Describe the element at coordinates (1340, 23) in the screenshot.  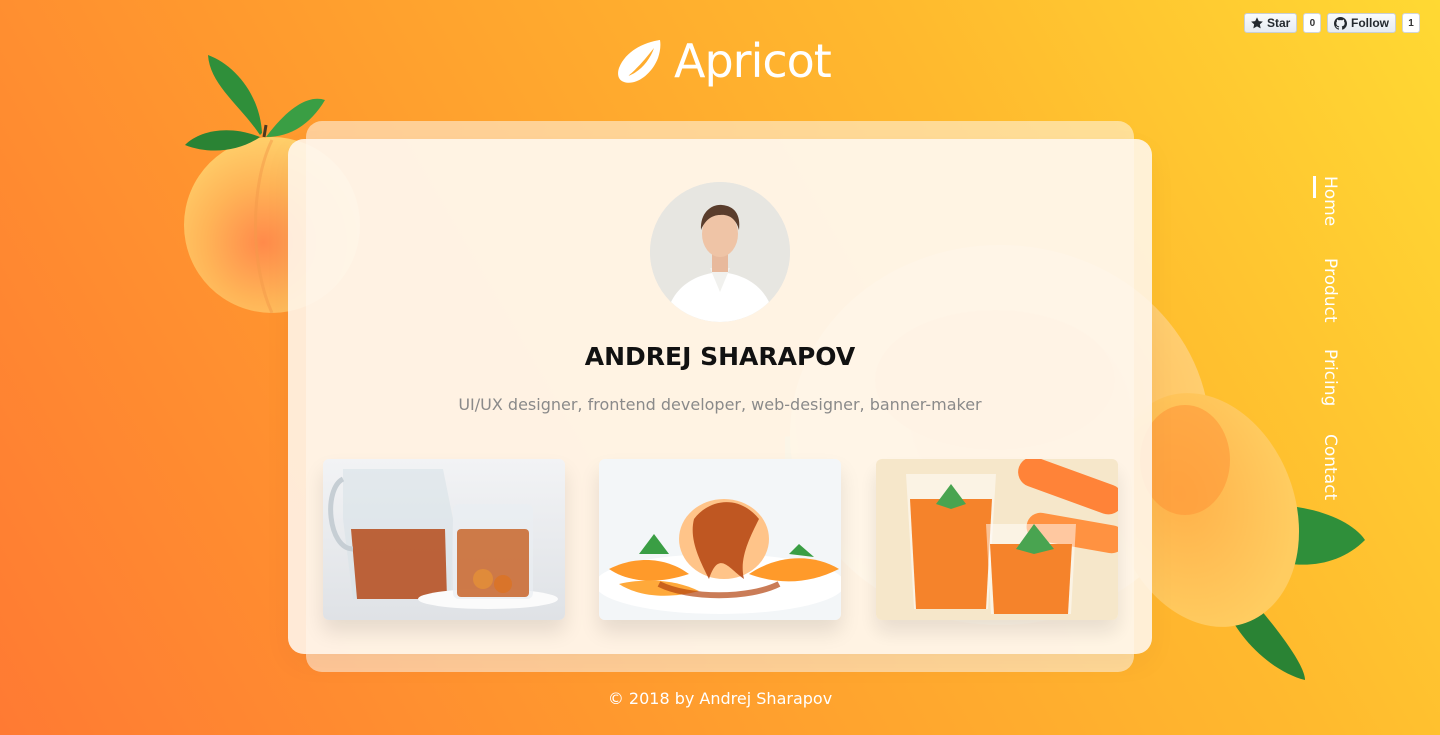
I see `github-icon` at that location.